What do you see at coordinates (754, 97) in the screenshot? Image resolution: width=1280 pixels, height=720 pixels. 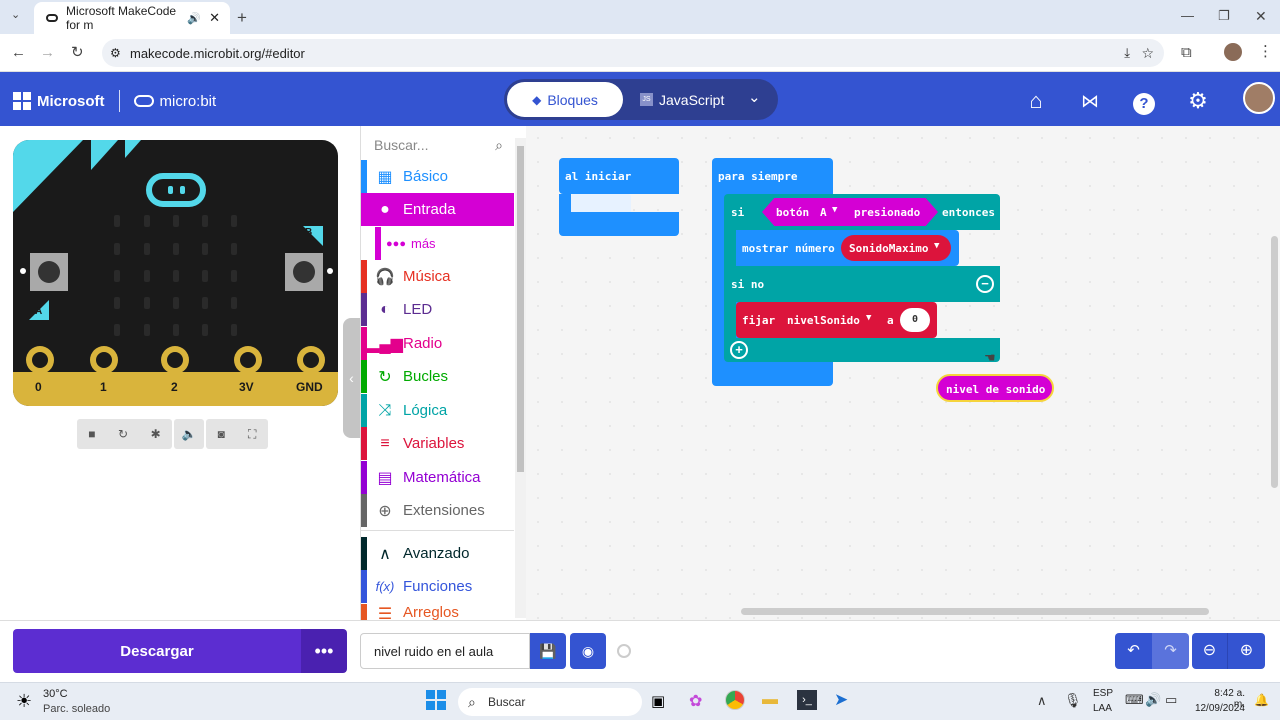 I see `chevron-down-icon: ⌄` at bounding box center [754, 97].